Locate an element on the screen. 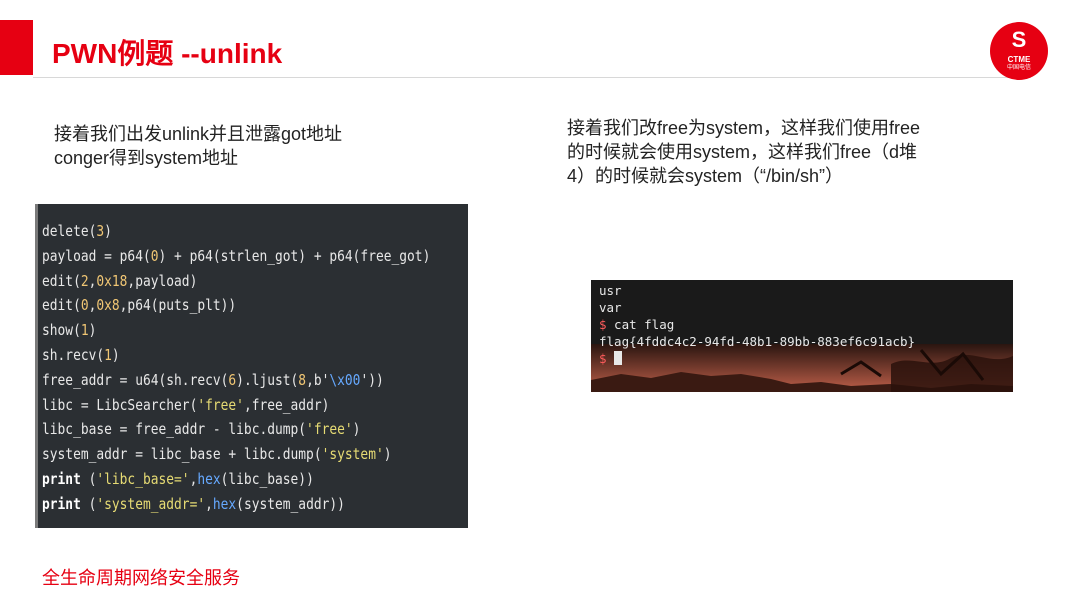  code-token: ')) is located at coordinates (372, 379).